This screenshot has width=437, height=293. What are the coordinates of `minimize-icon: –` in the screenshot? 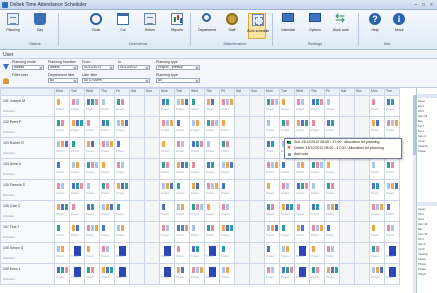 It's located at (415, 5).